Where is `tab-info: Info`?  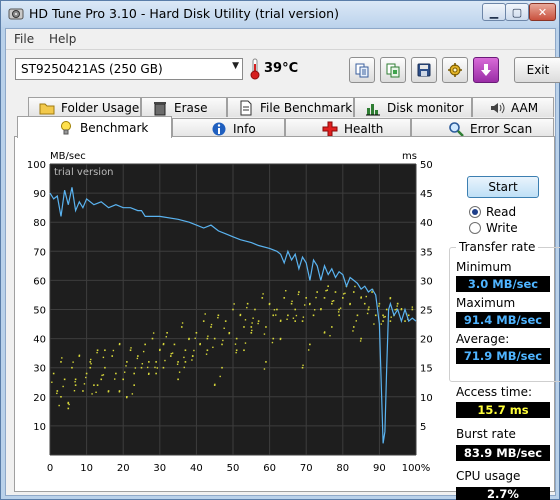 tab-info: Info is located at coordinates (228, 128).